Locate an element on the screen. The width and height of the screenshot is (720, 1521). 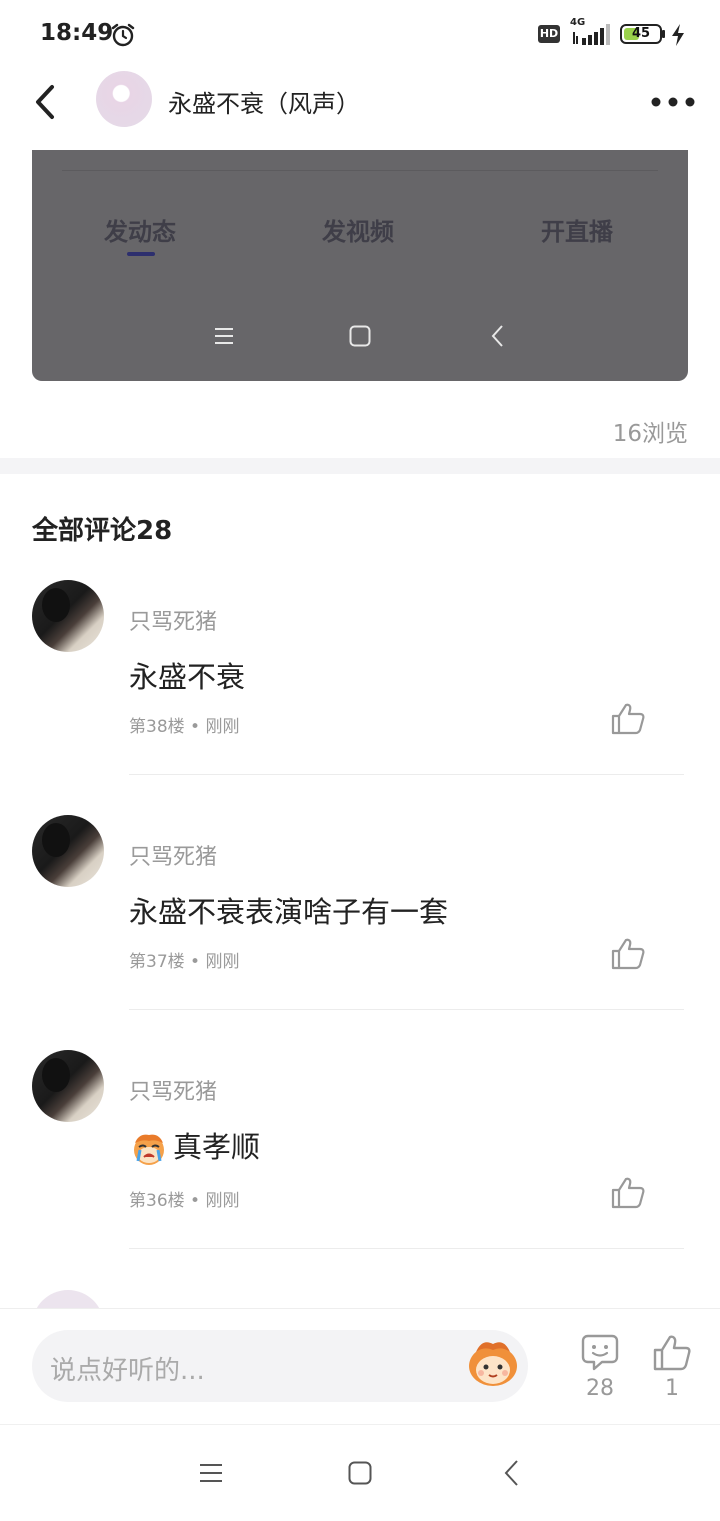
battery-percent: 45 is located at coordinates (641, 33).